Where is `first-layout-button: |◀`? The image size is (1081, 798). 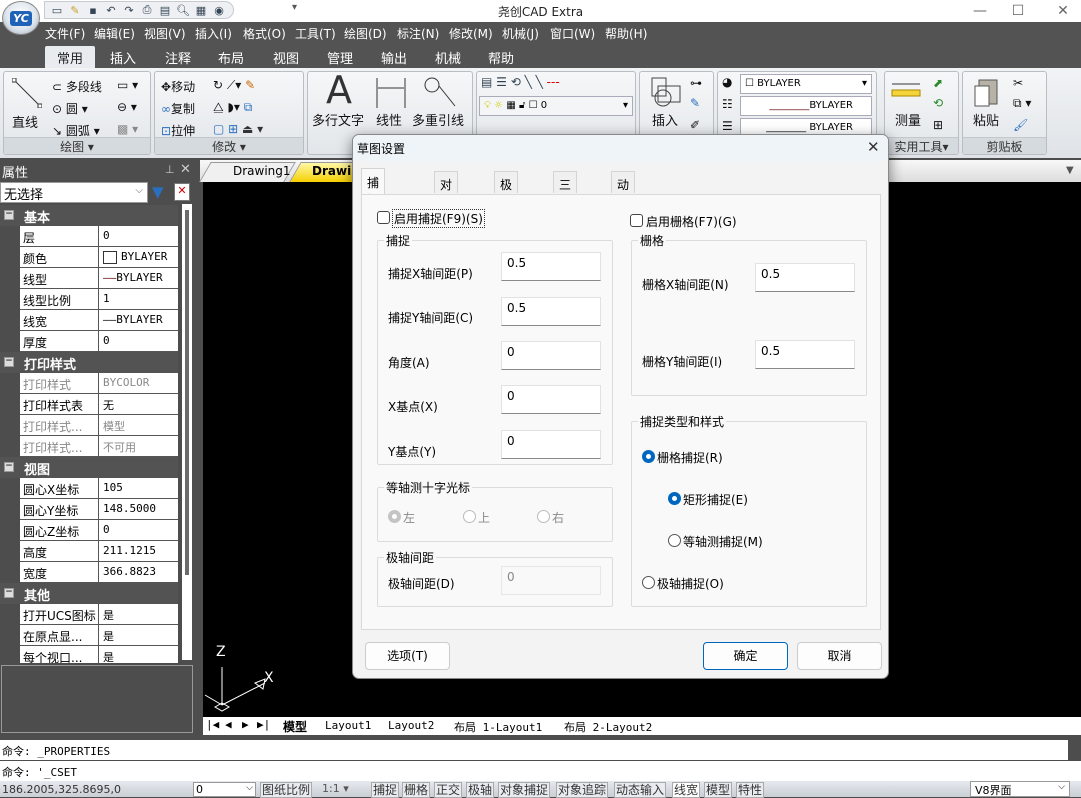
first-layout-button: |◀ is located at coordinates (212, 724).